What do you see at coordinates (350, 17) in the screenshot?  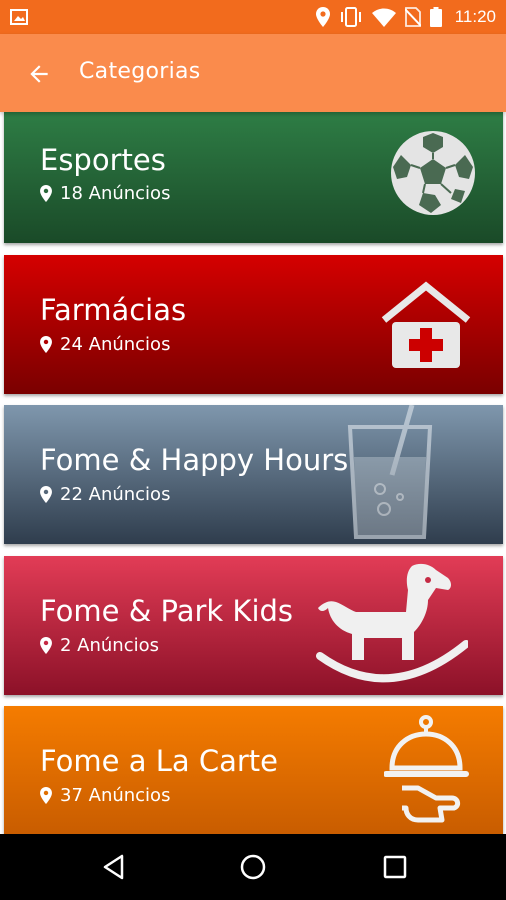 I see `vibrate-icon` at bounding box center [350, 17].